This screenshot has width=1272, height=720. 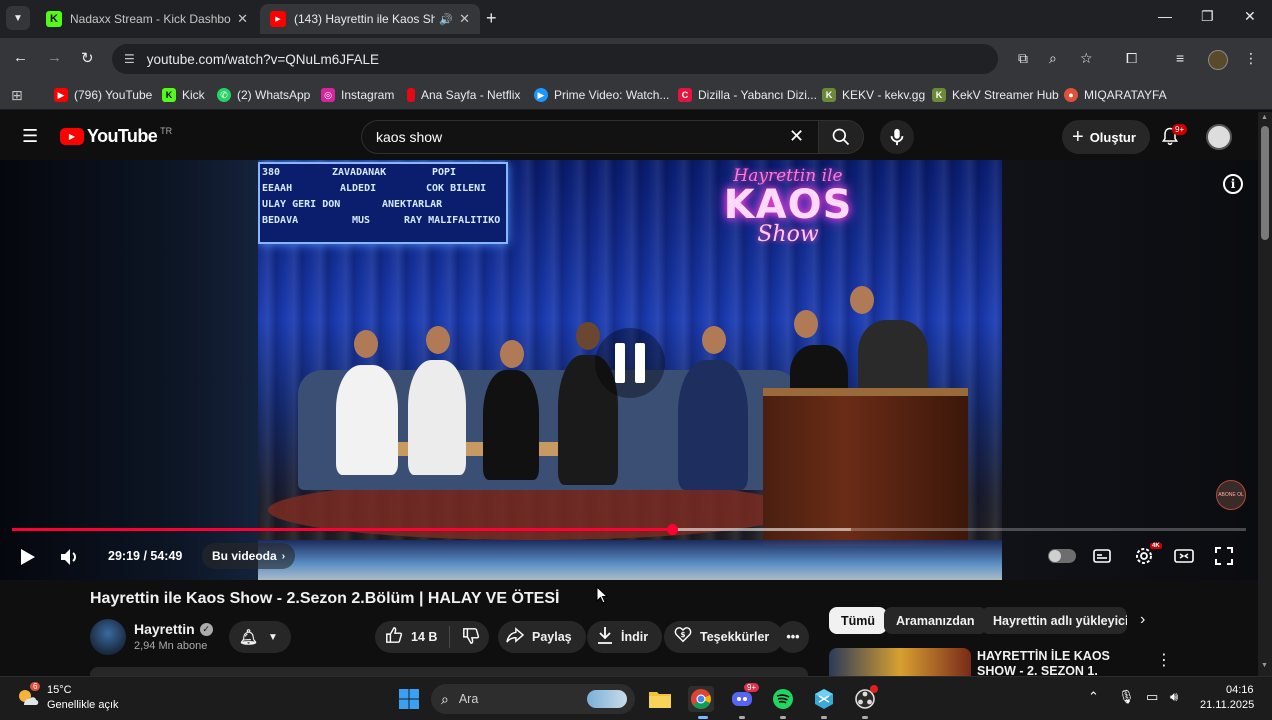 What do you see at coordinates (1227, 705) in the screenshot?
I see `clock-date: 21.11.2025` at bounding box center [1227, 705].